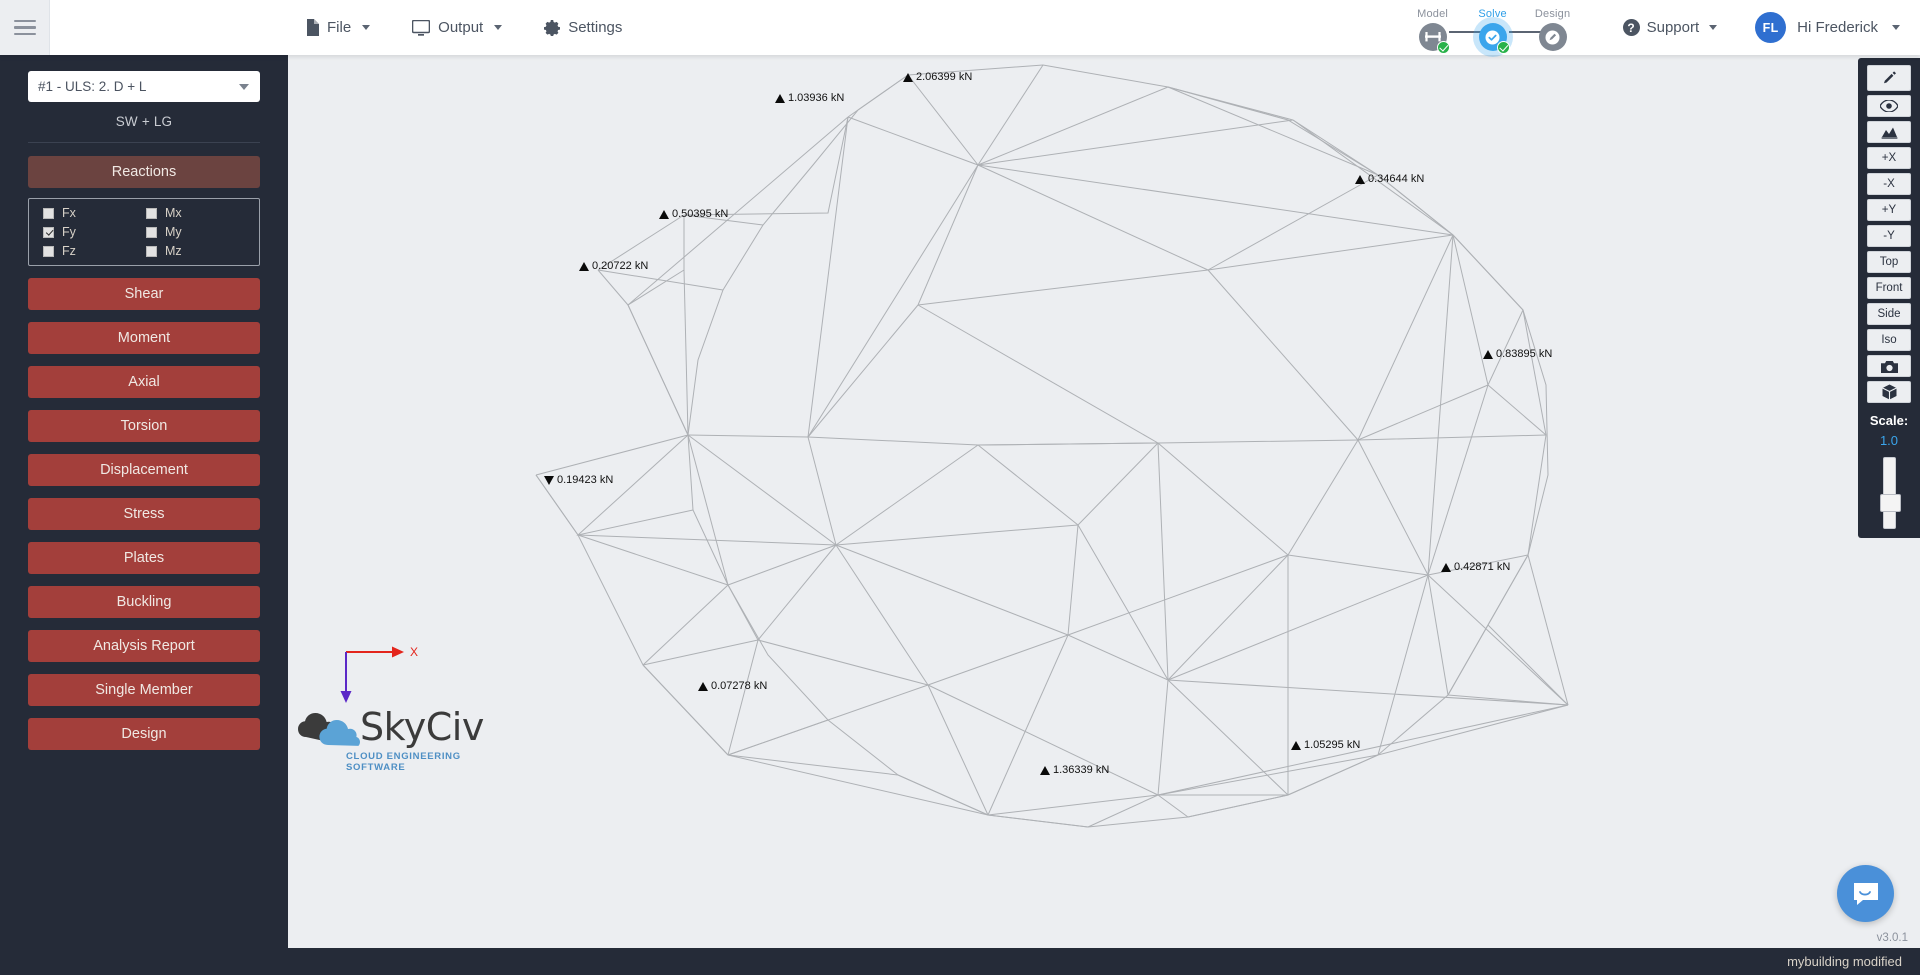 Image resolution: width=1920 pixels, height=975 pixels. What do you see at coordinates (1889, 210) in the screenshot?
I see `view-plus-y-button: +Y` at bounding box center [1889, 210].